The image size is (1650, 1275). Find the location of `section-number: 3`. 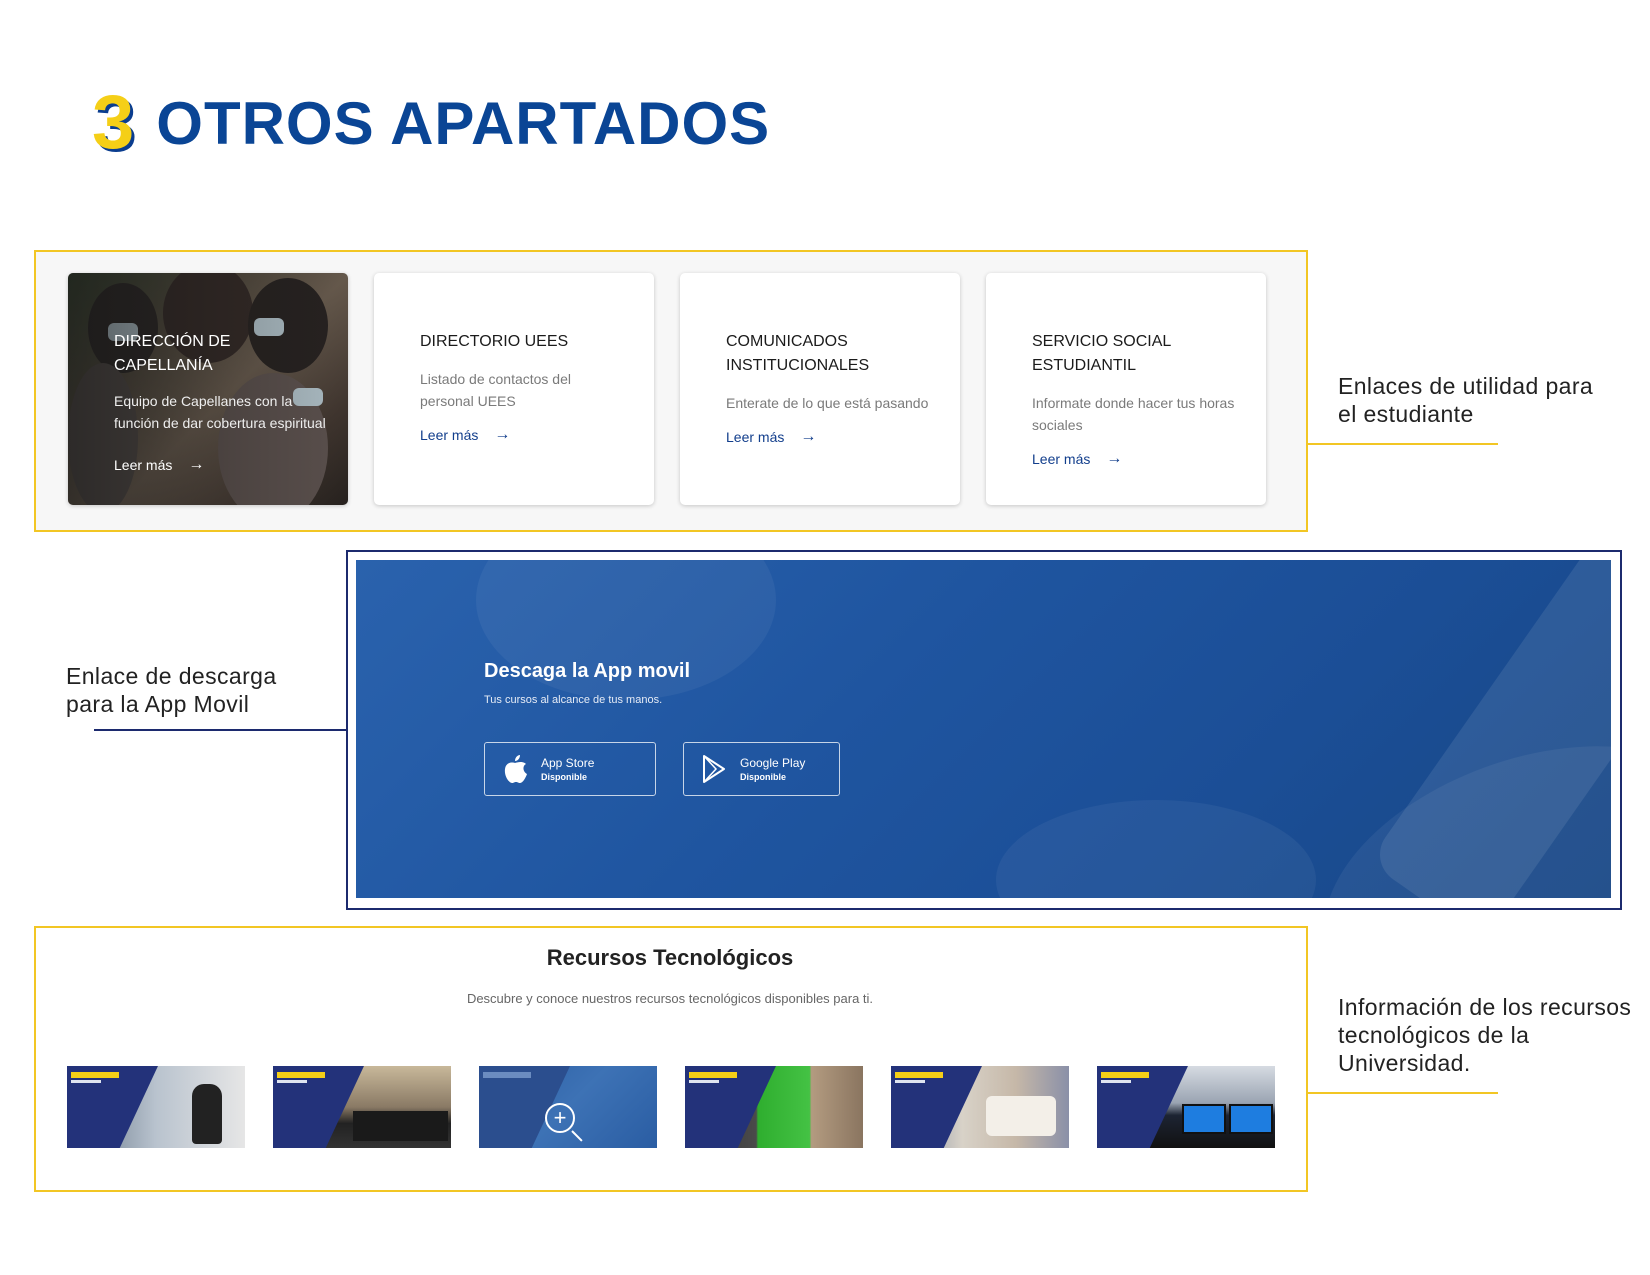

section-number: 3 is located at coordinates (113, 122).